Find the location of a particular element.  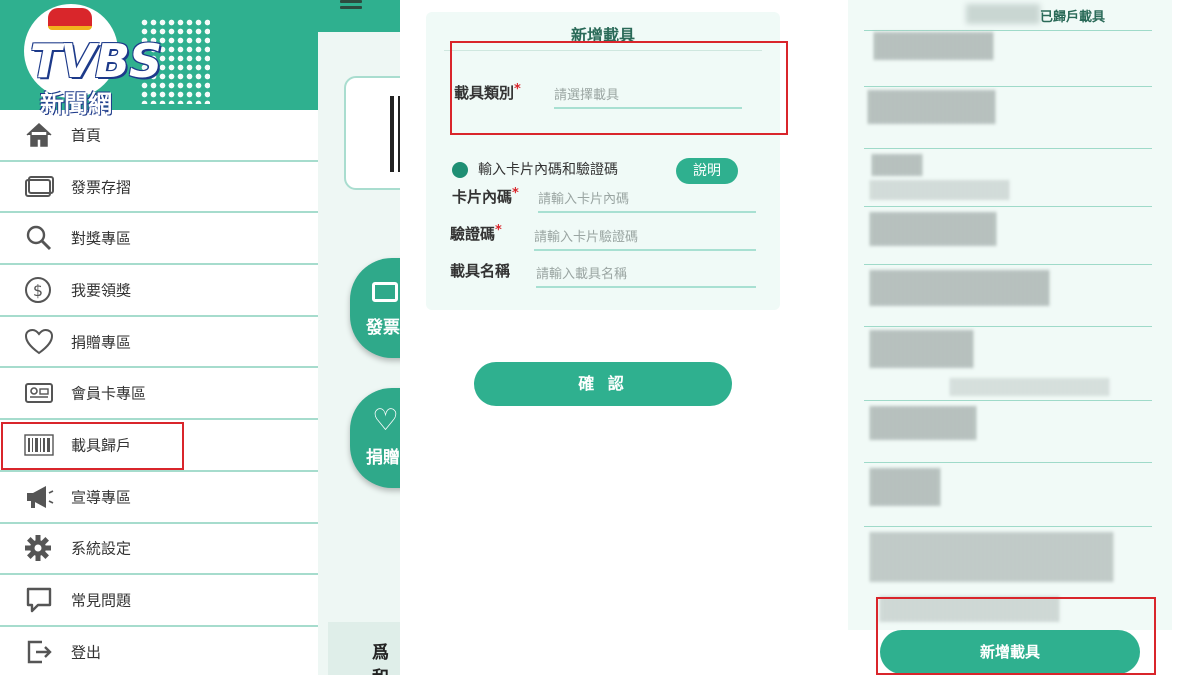

menu-item-label: 會員卡專區 is located at coordinates (109, 393).